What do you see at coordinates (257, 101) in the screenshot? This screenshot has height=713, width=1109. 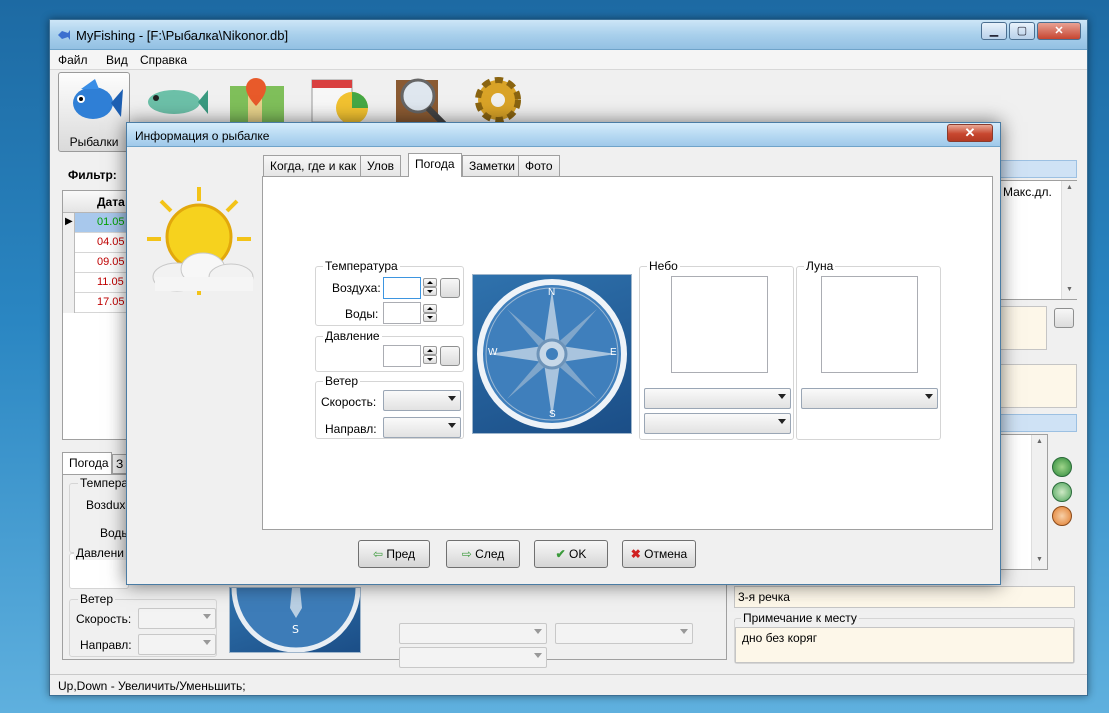 I see `map-icon` at bounding box center [257, 101].